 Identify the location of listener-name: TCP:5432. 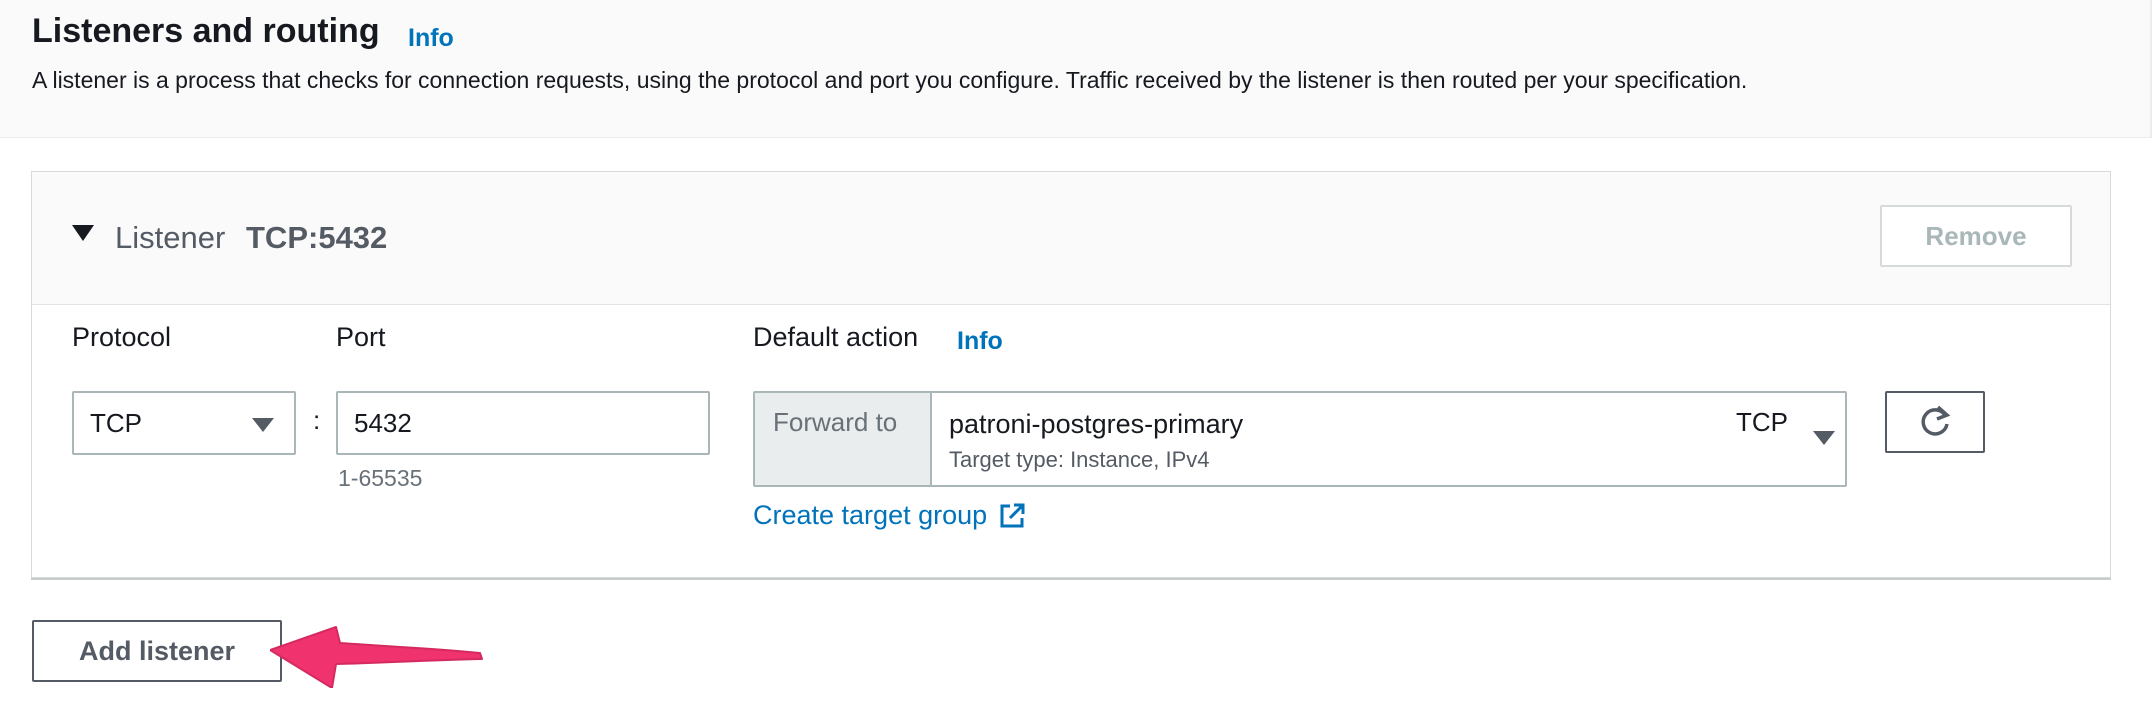
(317, 237).